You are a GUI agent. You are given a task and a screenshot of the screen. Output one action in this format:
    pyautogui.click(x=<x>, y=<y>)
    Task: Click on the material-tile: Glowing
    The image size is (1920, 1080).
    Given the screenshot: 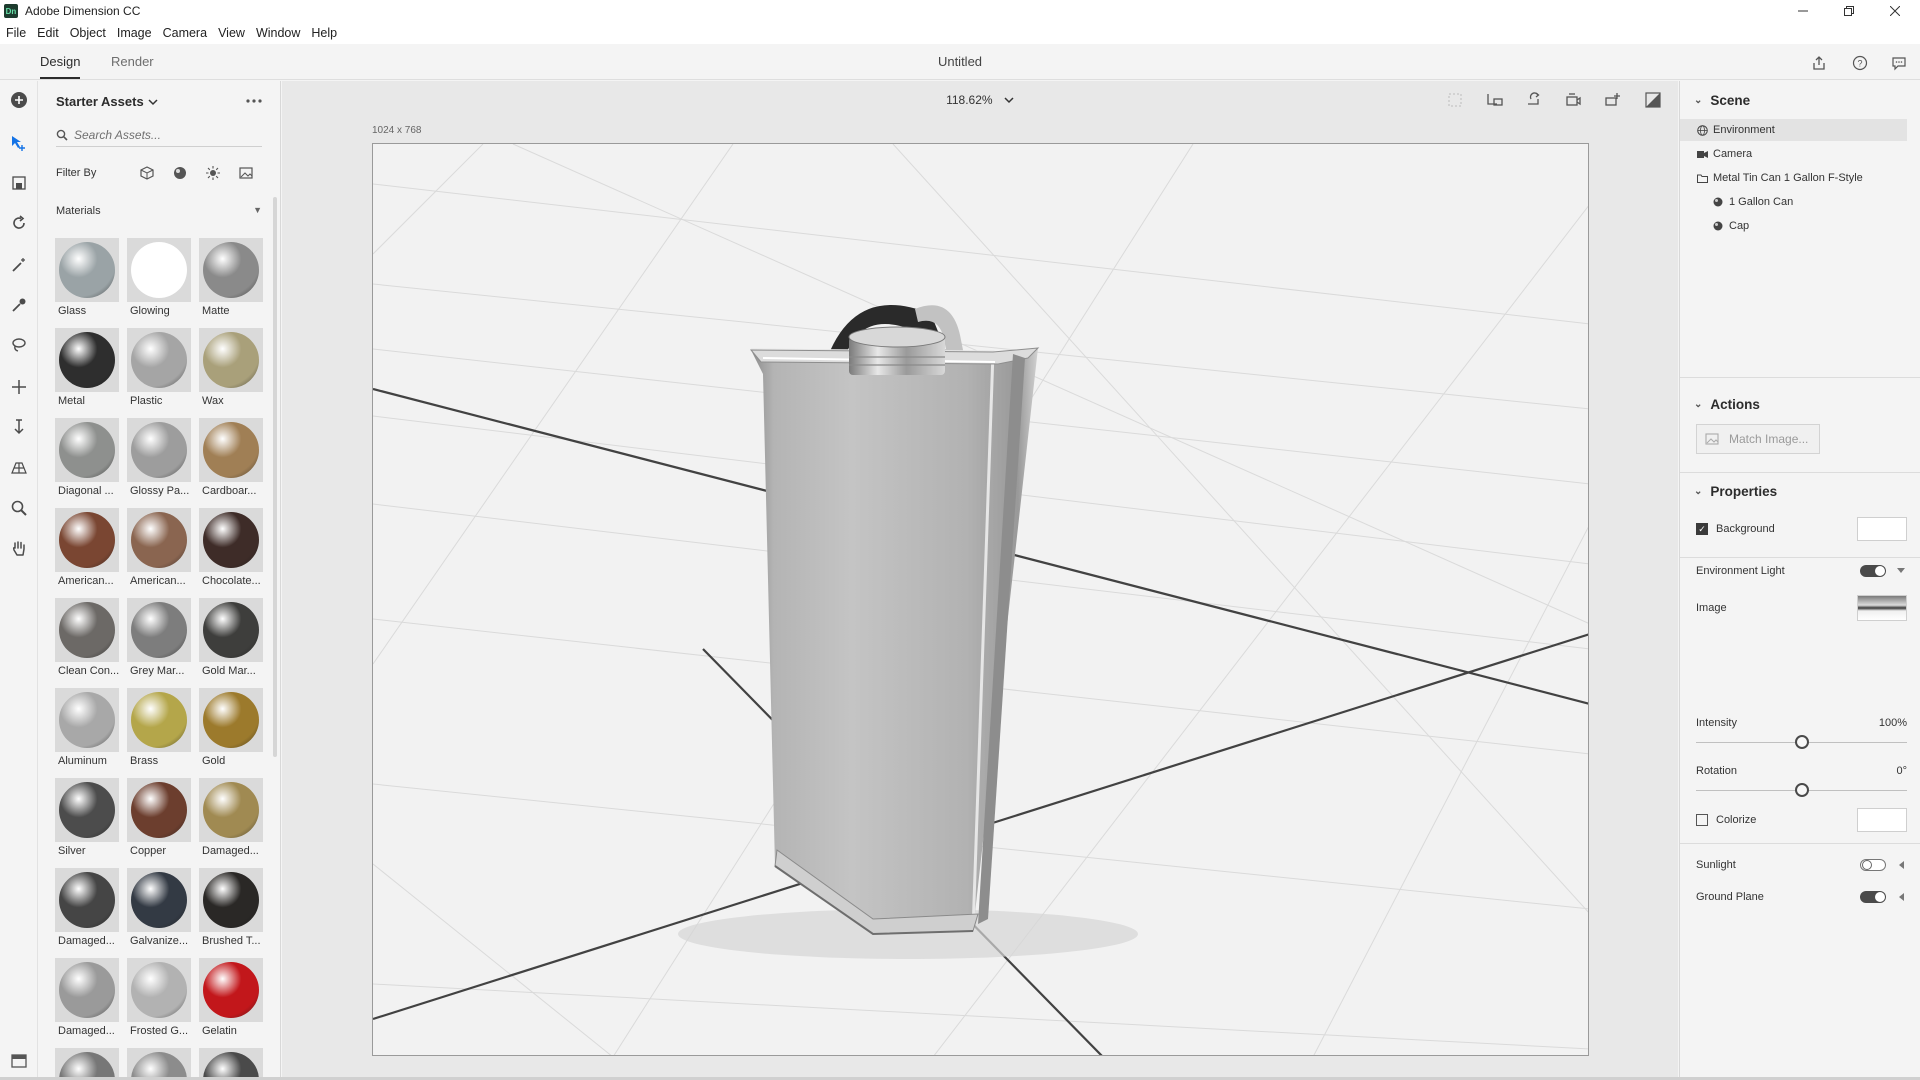 What is the action you would take?
    pyautogui.click(x=159, y=278)
    